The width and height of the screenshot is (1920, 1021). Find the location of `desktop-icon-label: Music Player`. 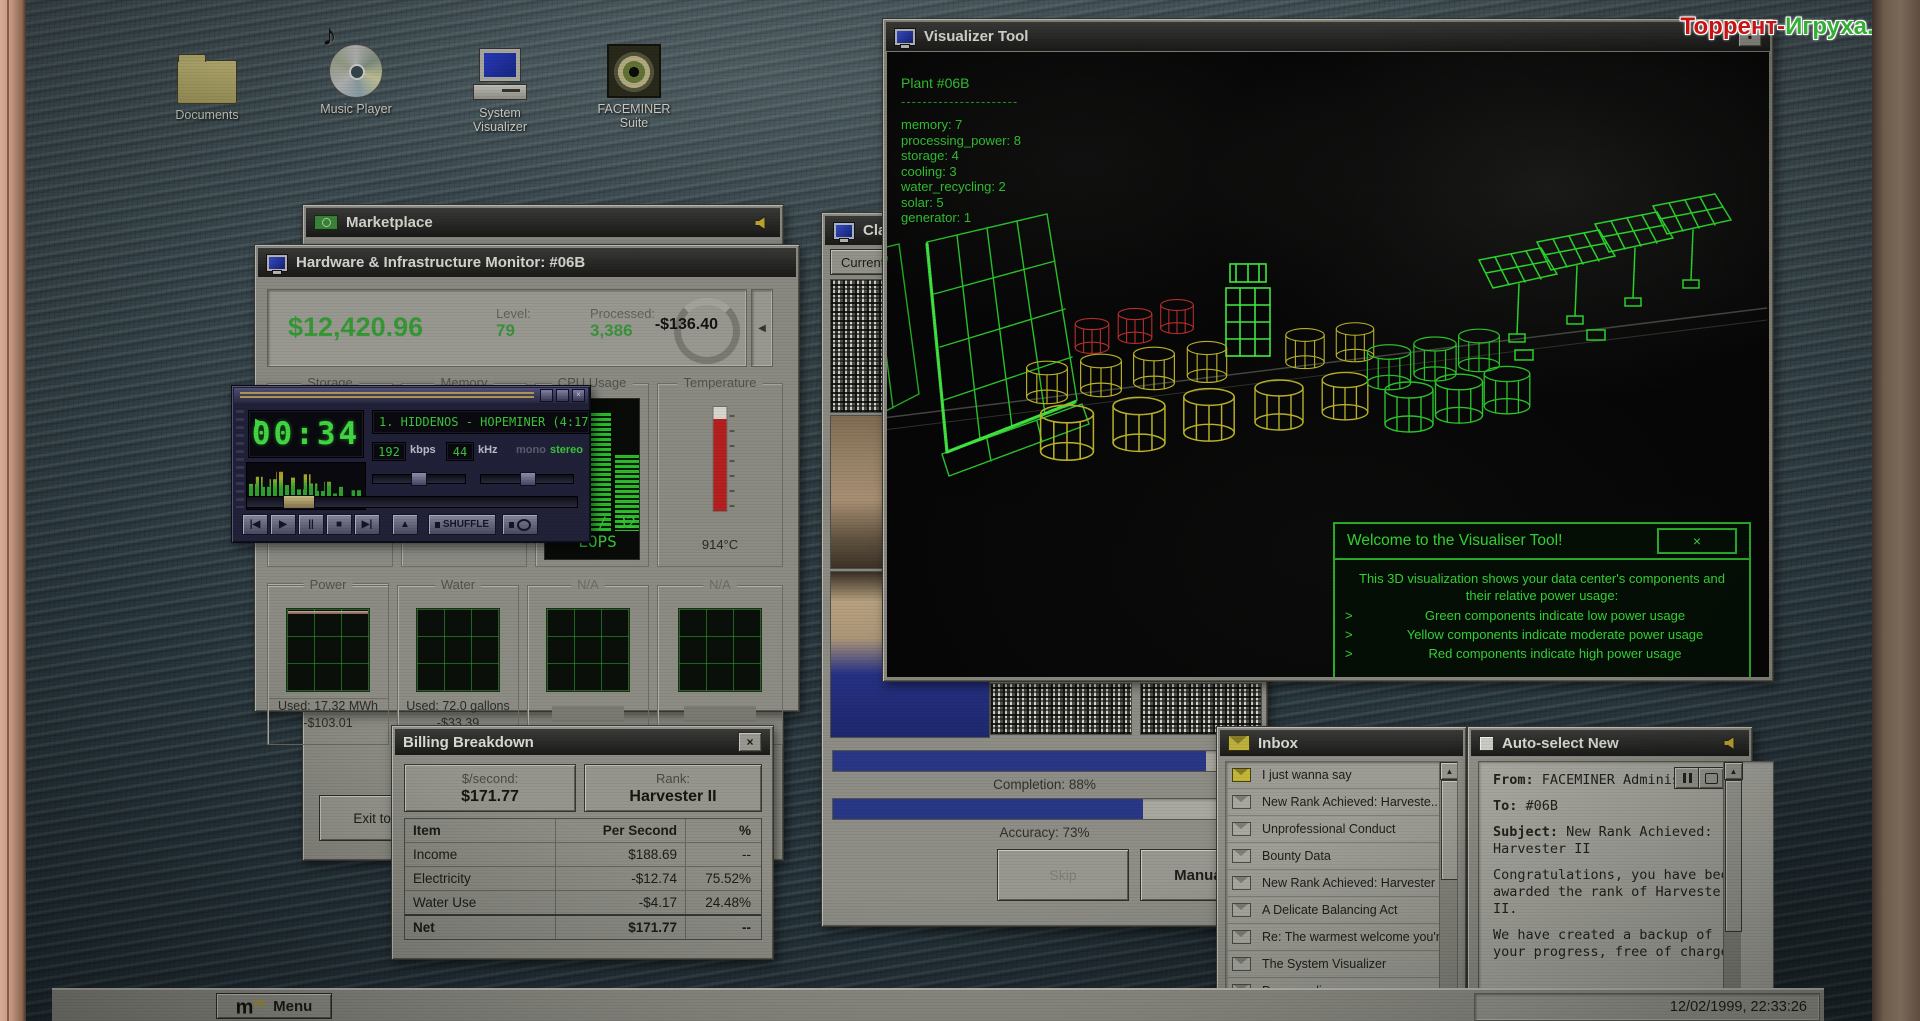

desktop-icon-label: Music Player is located at coordinates (356, 109).